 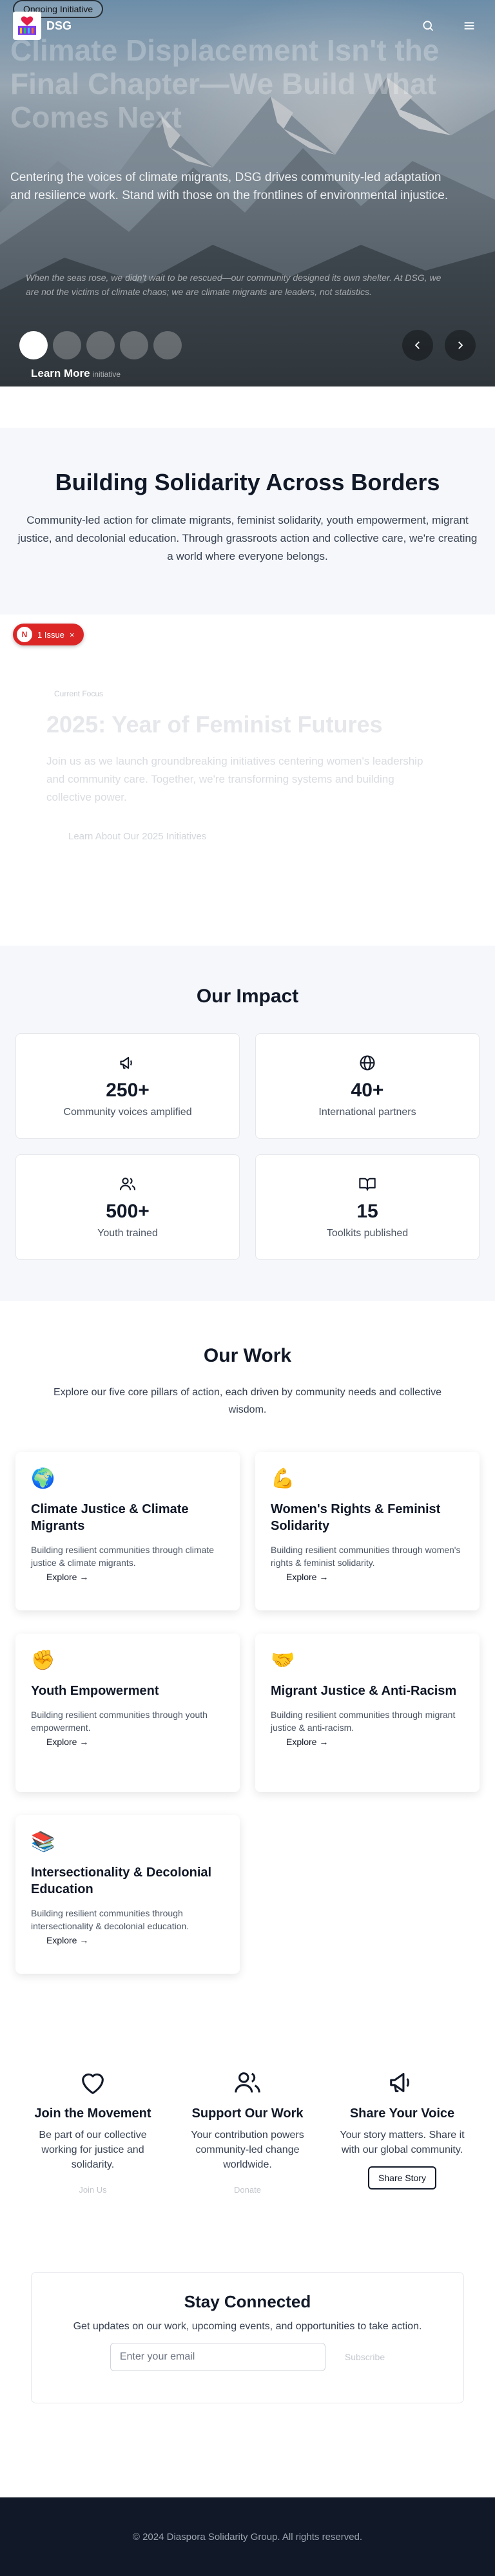 What do you see at coordinates (137, 836) in the screenshot?
I see `featured-initiatives-link: Learn About Our 2025 Initiatives` at bounding box center [137, 836].